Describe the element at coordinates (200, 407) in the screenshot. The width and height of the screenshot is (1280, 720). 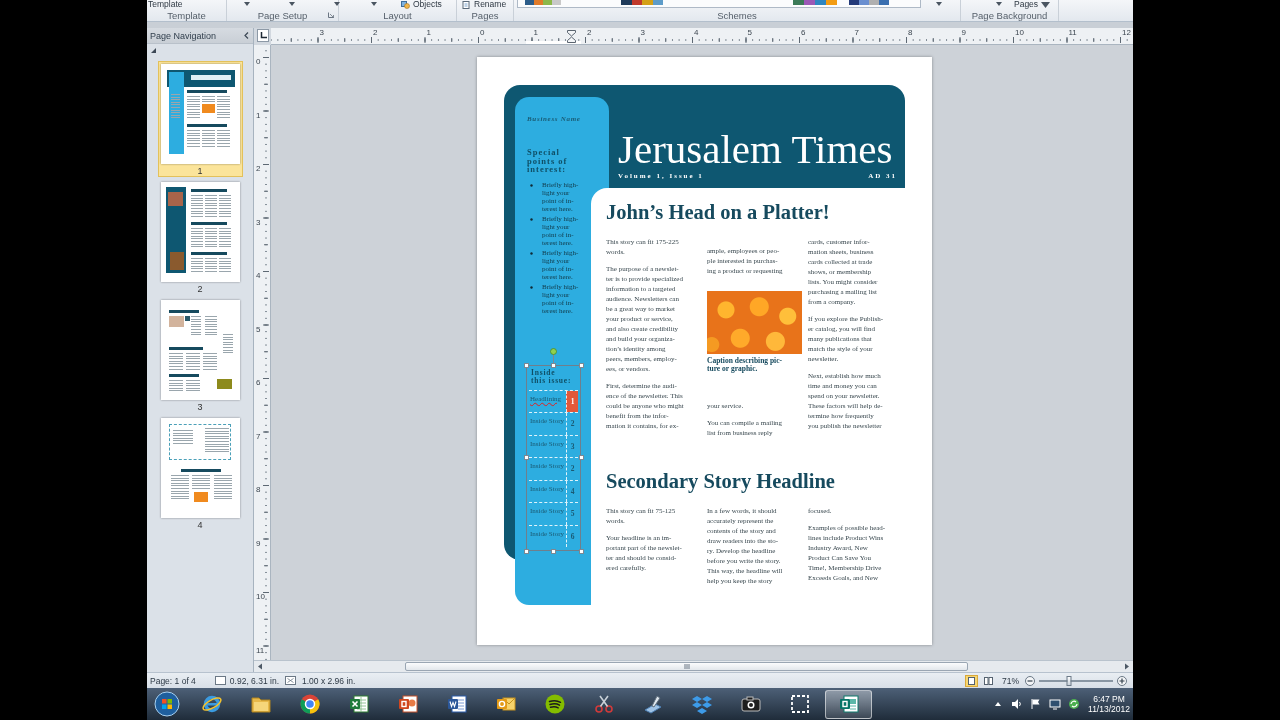
I see `page-number: 3` at that location.